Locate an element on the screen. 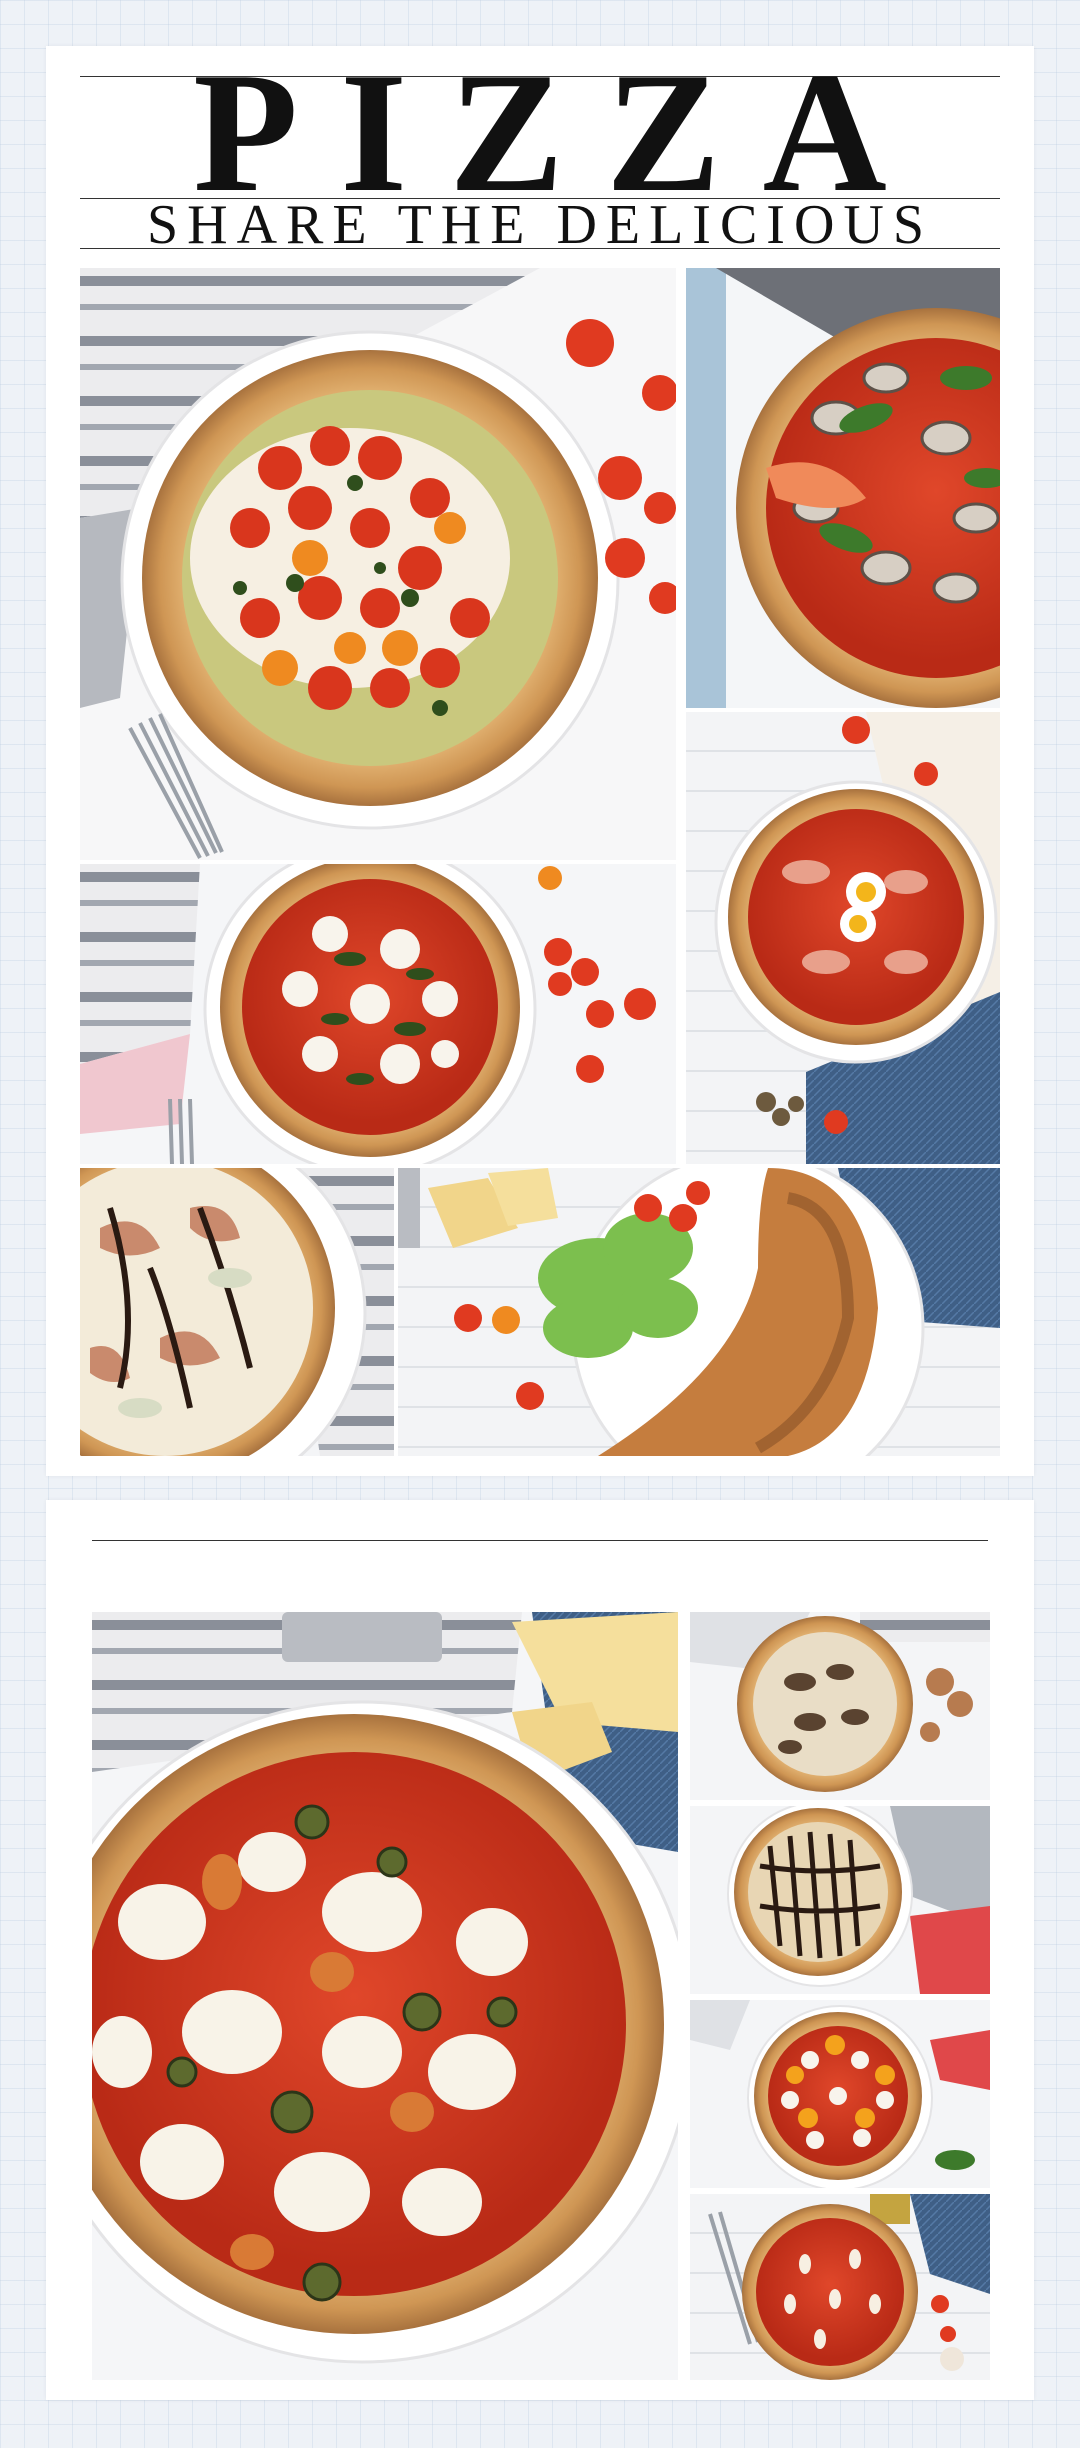 The image size is (1080, 2448). bottom-rule is located at coordinates (540, 1540).